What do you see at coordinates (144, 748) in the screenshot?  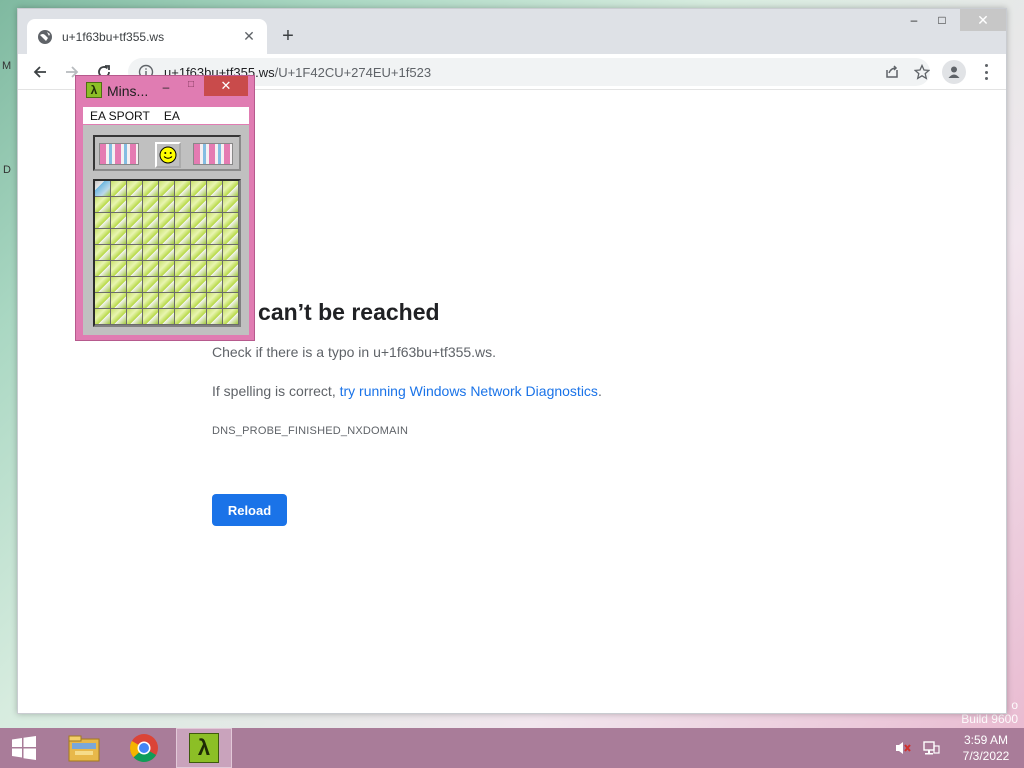 I see `taskbar-chrome` at bounding box center [144, 748].